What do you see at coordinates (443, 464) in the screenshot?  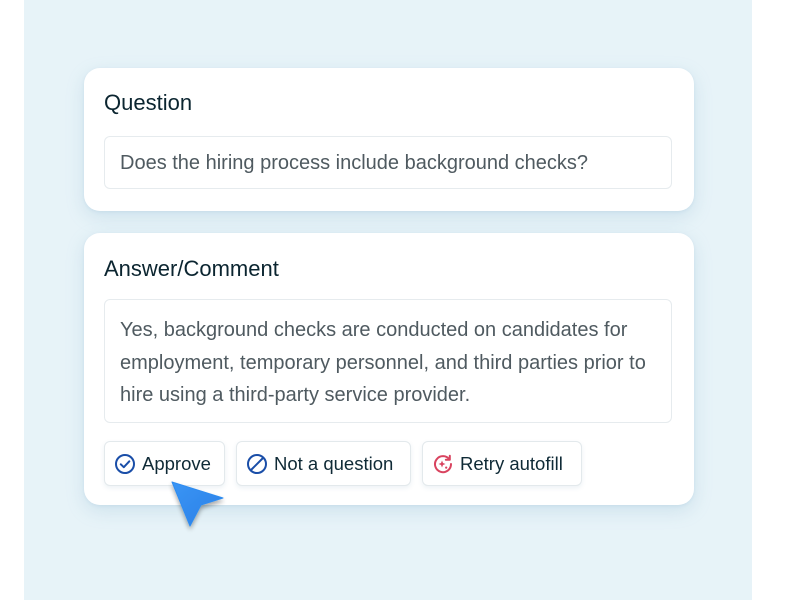 I see `sparkle-retry-icon` at bounding box center [443, 464].